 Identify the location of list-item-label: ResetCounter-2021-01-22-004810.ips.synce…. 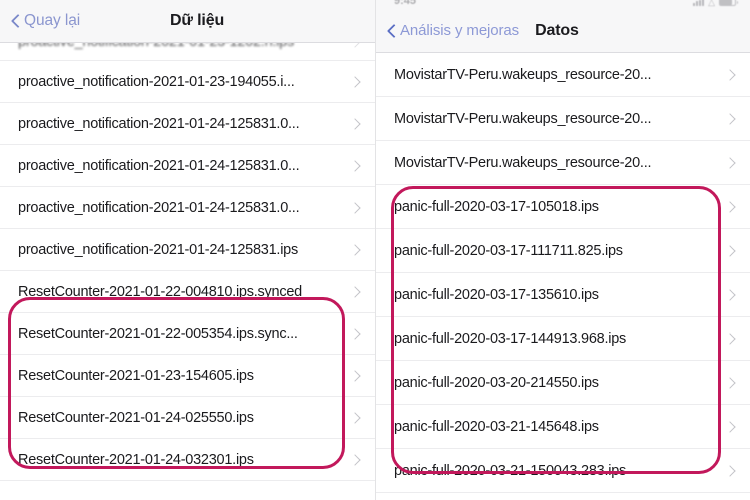
(160, 291).